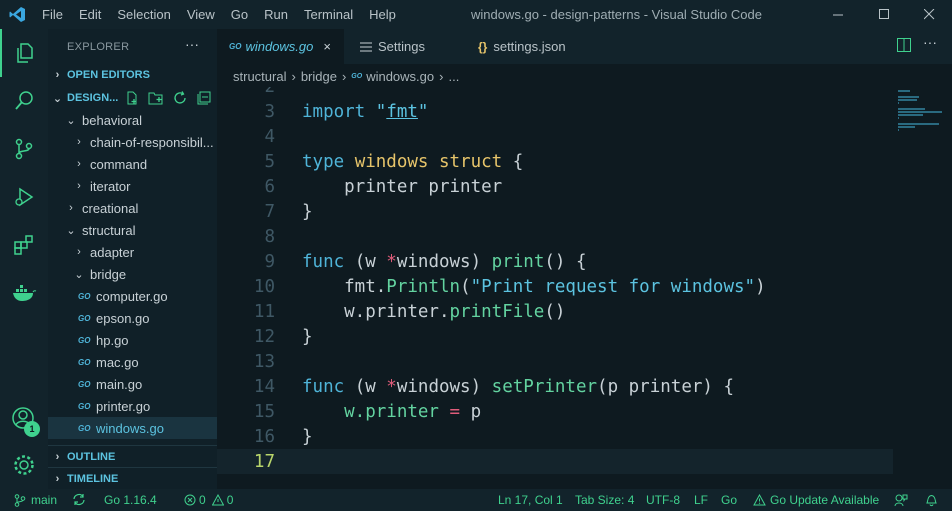 The width and height of the screenshot is (952, 511). I want to click on code-token: w.printer, so click(376, 411).